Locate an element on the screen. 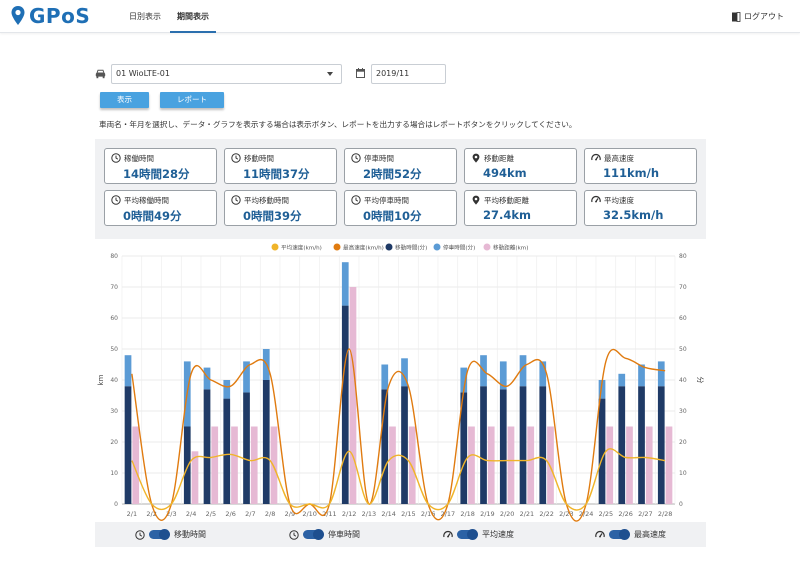 The width and height of the screenshot is (800, 570). x-tick-label: 2/22 is located at coordinates (546, 514).